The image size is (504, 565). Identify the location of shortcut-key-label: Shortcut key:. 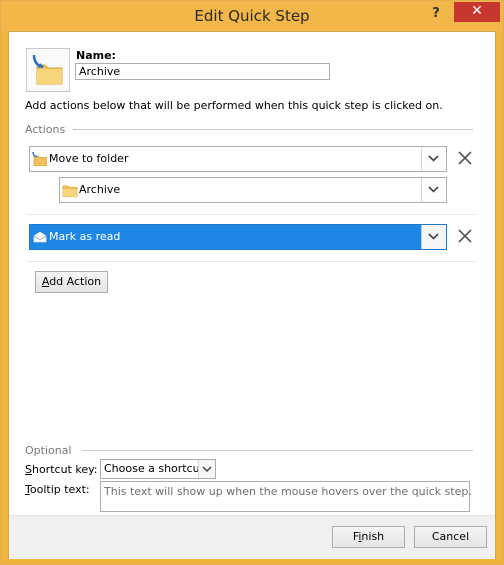
(61, 469).